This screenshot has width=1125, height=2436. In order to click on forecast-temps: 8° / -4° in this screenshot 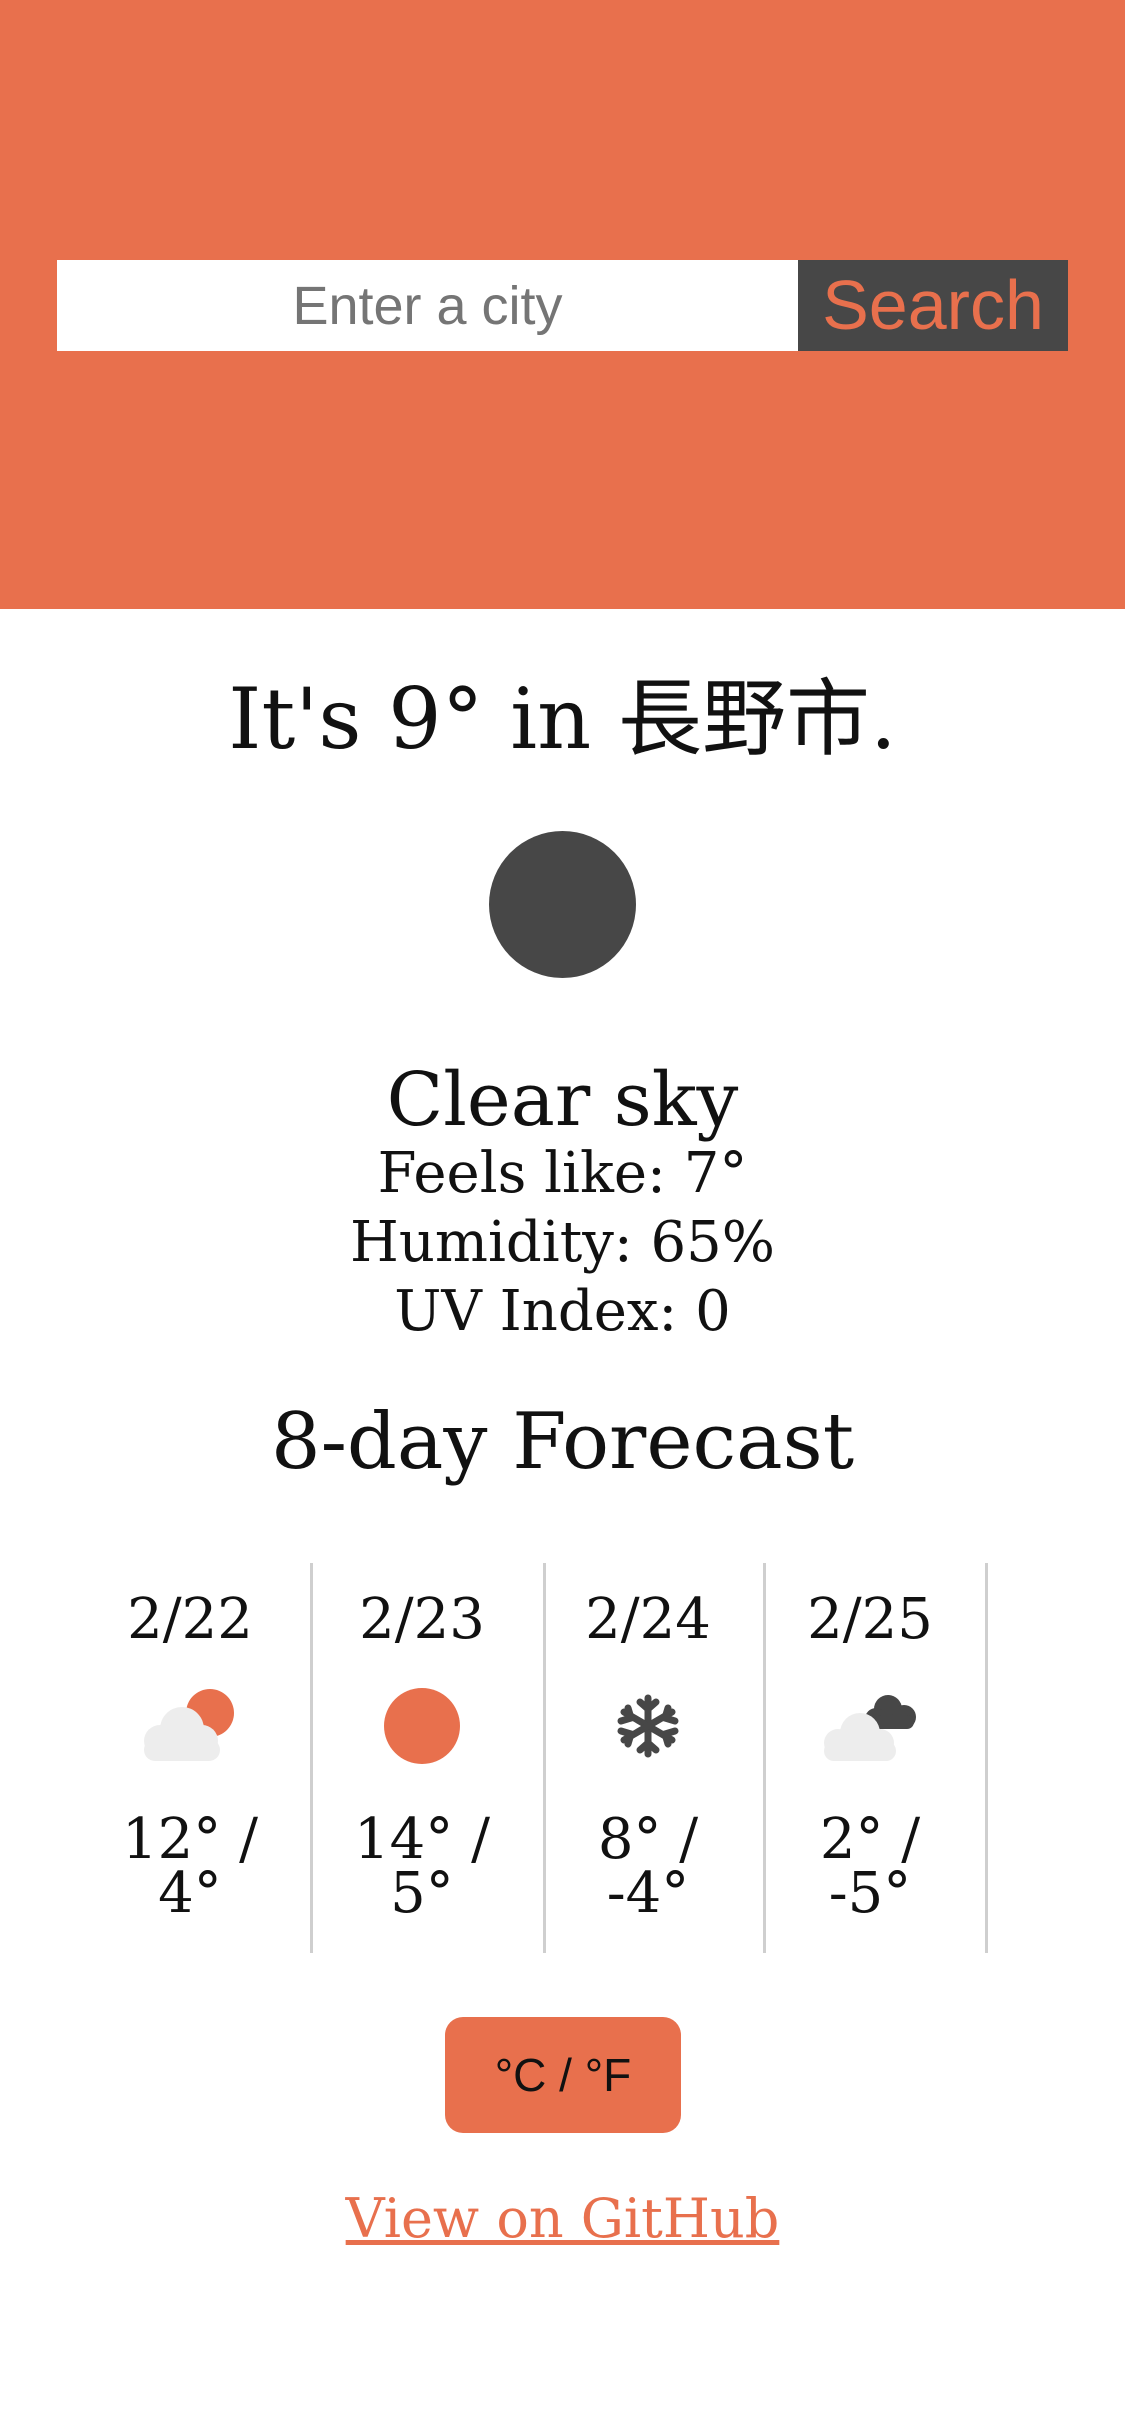, I will do `click(648, 1866)`.